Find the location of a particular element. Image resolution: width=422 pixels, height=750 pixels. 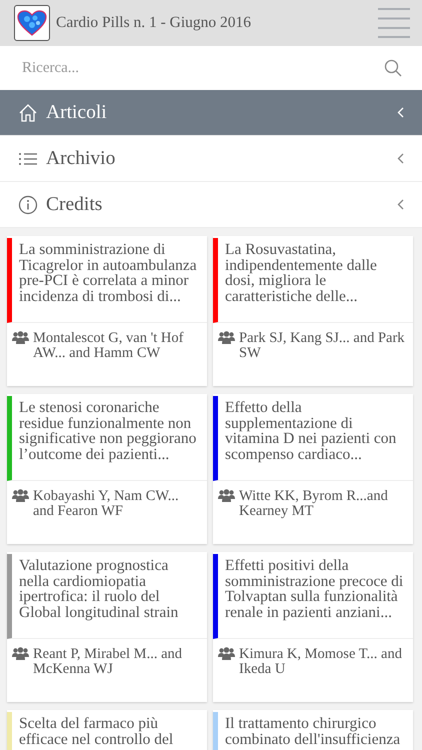

article-title: Valutazione prognostica nella cardiomiopatia ipertrofica: il ruolo del Global longitudinal strain is located at coordinates (107, 596).